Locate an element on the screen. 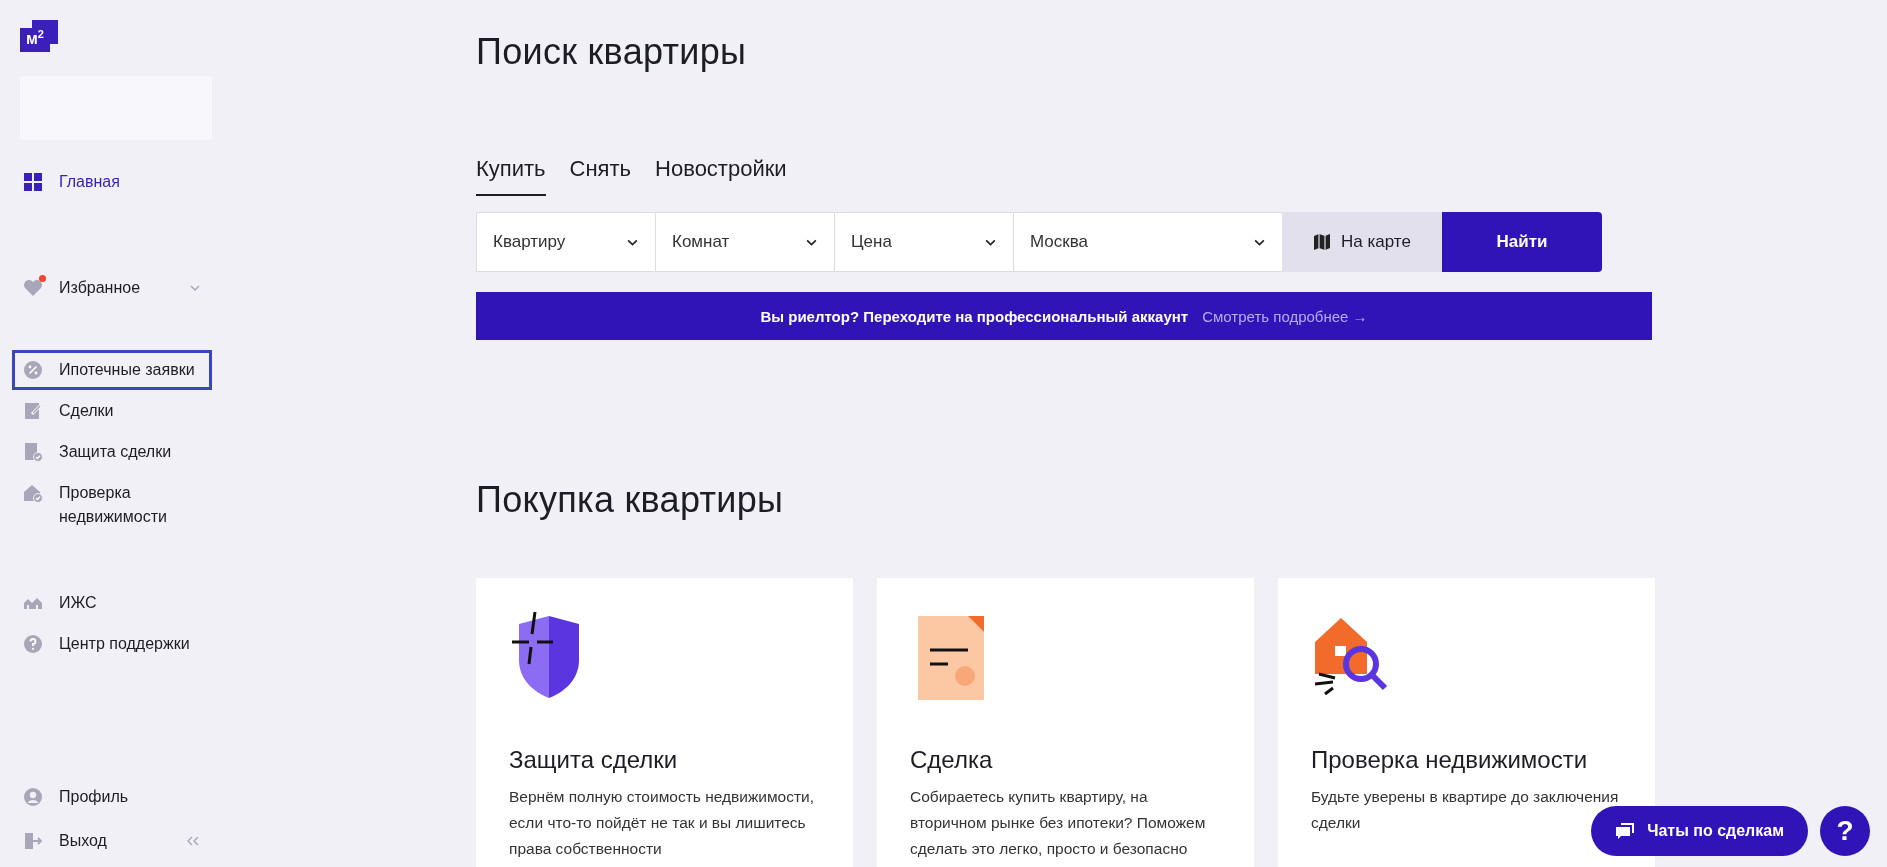  card-title: Сделка is located at coordinates (952, 760).